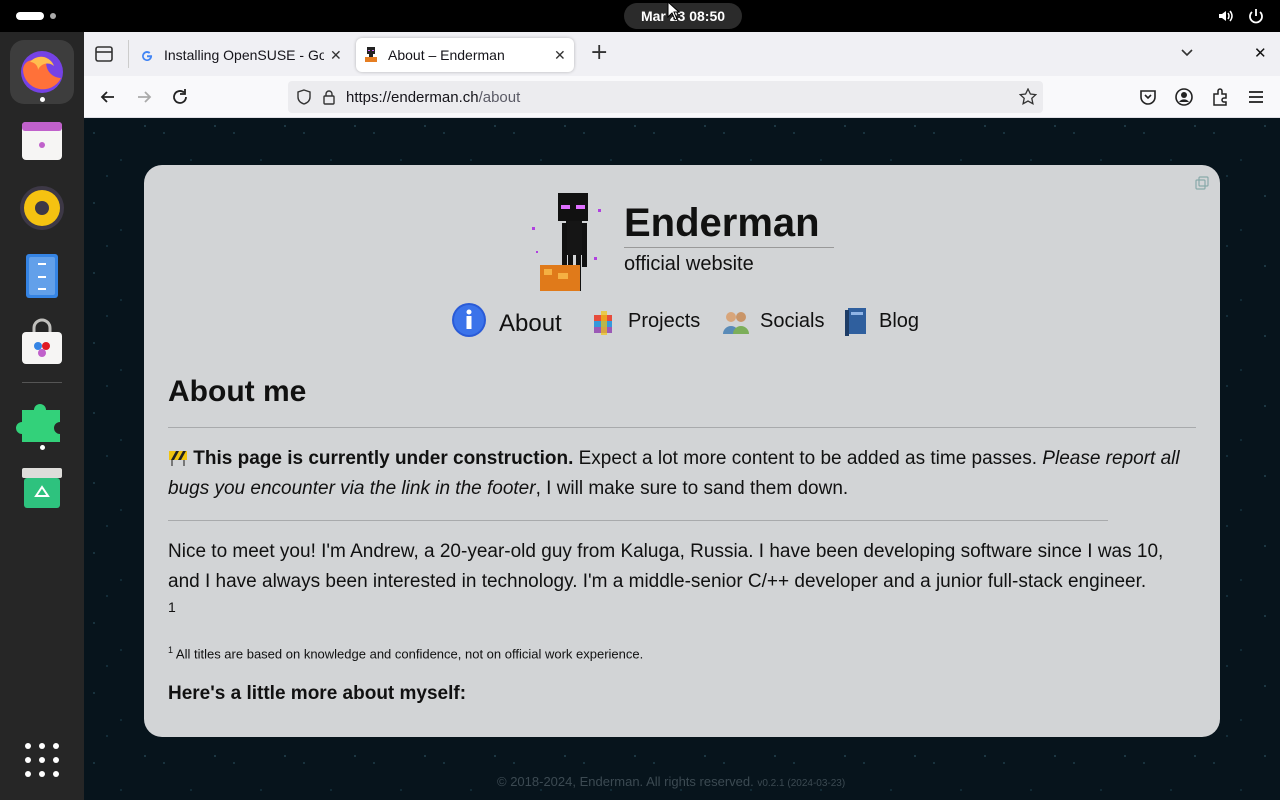 This screenshot has width=1280, height=800. I want to click on nav-socials: Socials, so click(792, 321).